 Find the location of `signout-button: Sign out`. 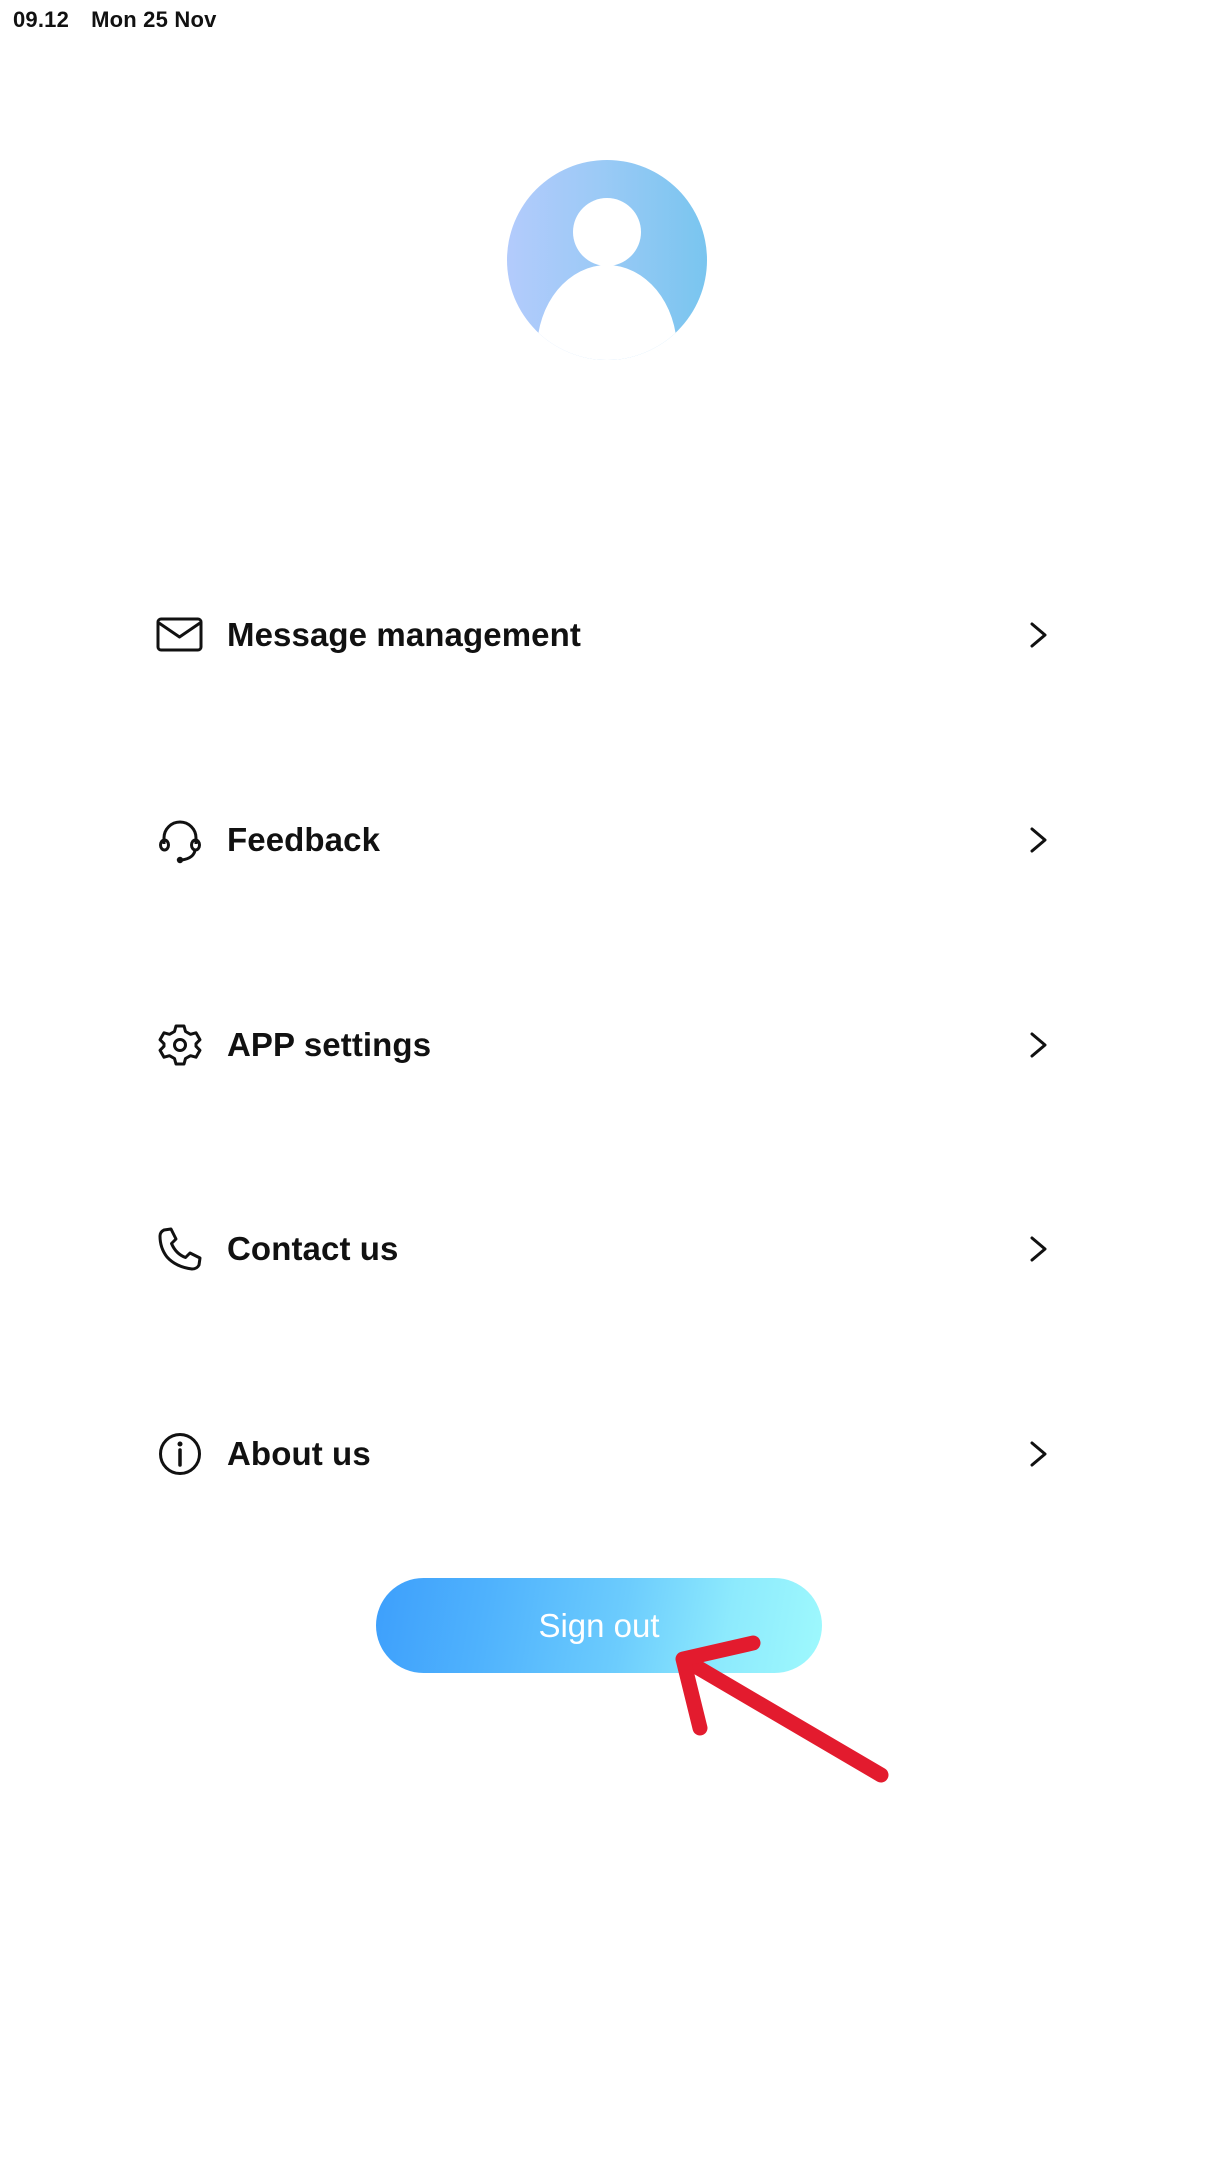

signout-button: Sign out is located at coordinates (599, 1625).